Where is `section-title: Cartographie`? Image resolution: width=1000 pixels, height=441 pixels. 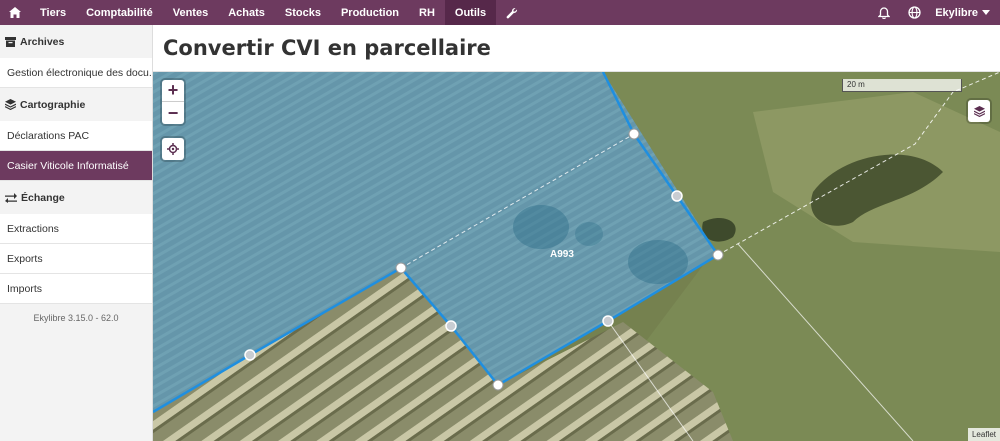 section-title: Cartographie is located at coordinates (53, 104).